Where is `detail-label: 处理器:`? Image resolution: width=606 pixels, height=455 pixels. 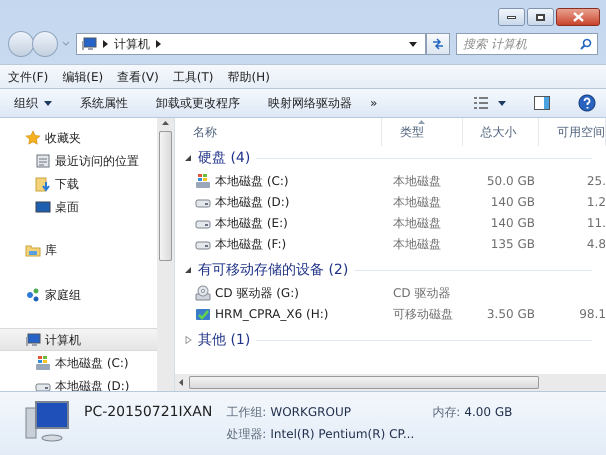
detail-label: 处理器: is located at coordinates (246, 434).